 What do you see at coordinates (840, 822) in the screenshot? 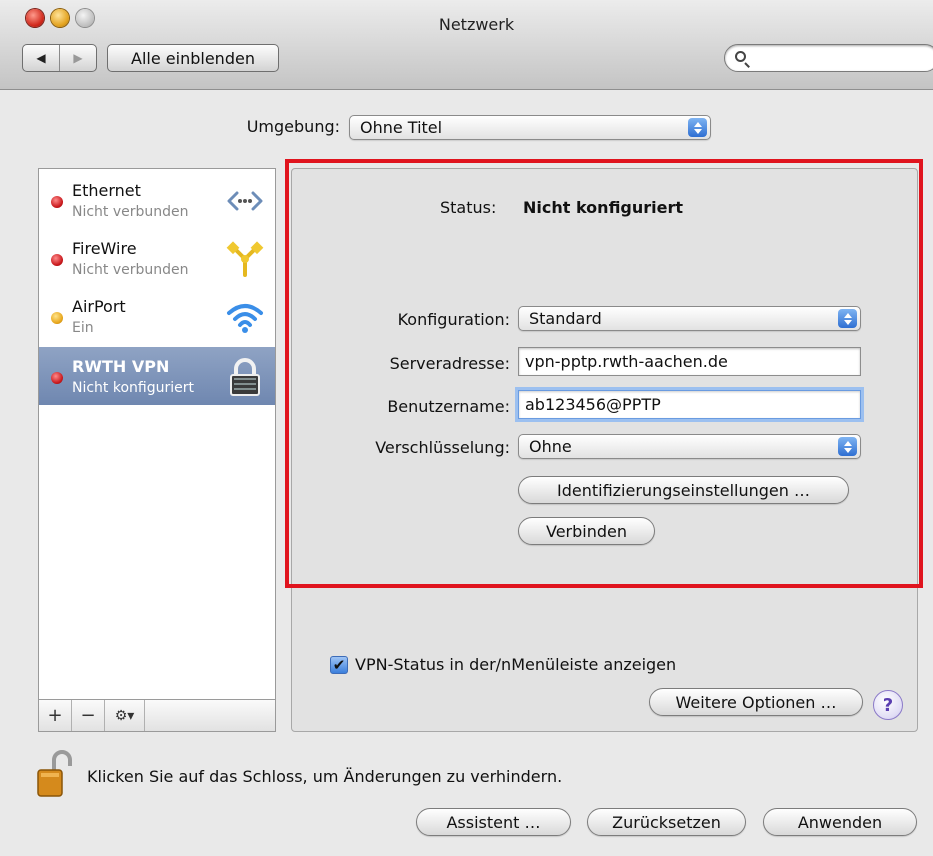
I see `apply-button: Anwenden` at bounding box center [840, 822].